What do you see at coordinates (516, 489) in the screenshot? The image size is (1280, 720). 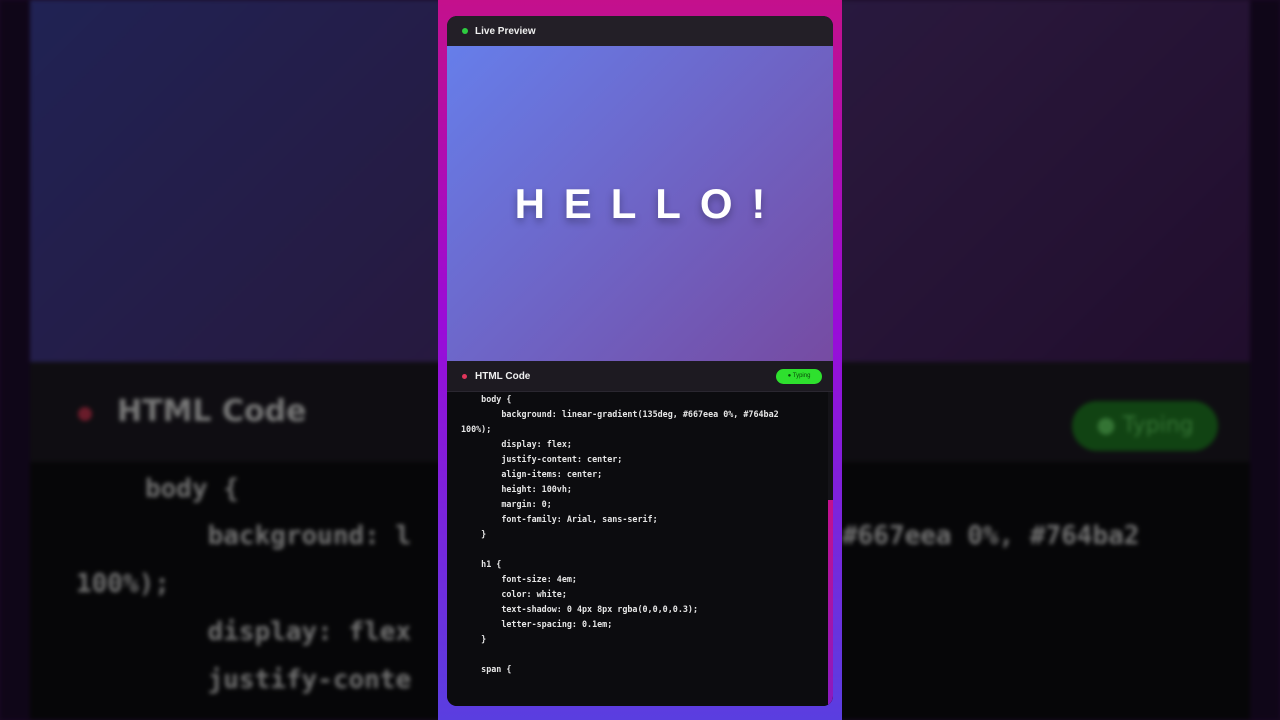 I see `code-line: height: 100vh;` at bounding box center [516, 489].